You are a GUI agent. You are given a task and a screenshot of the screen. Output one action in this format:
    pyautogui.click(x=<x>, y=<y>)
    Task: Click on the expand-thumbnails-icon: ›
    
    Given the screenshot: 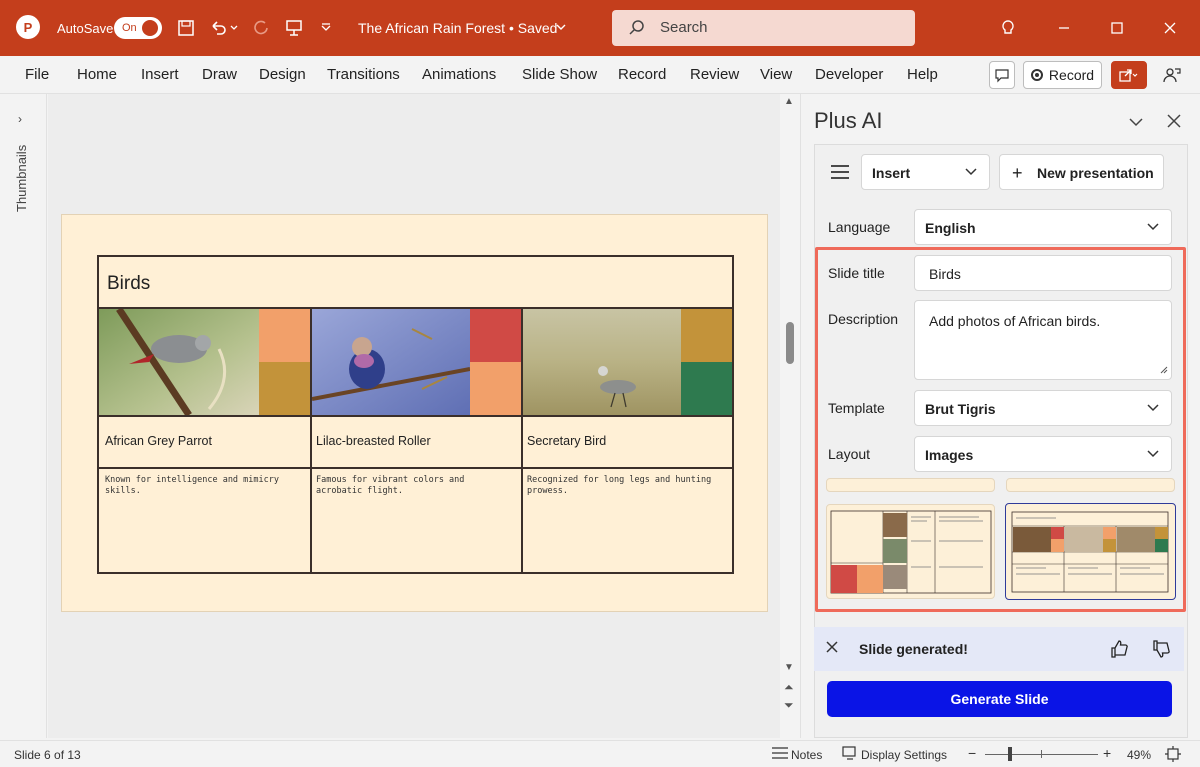 What is the action you would take?
    pyautogui.click(x=20, y=119)
    